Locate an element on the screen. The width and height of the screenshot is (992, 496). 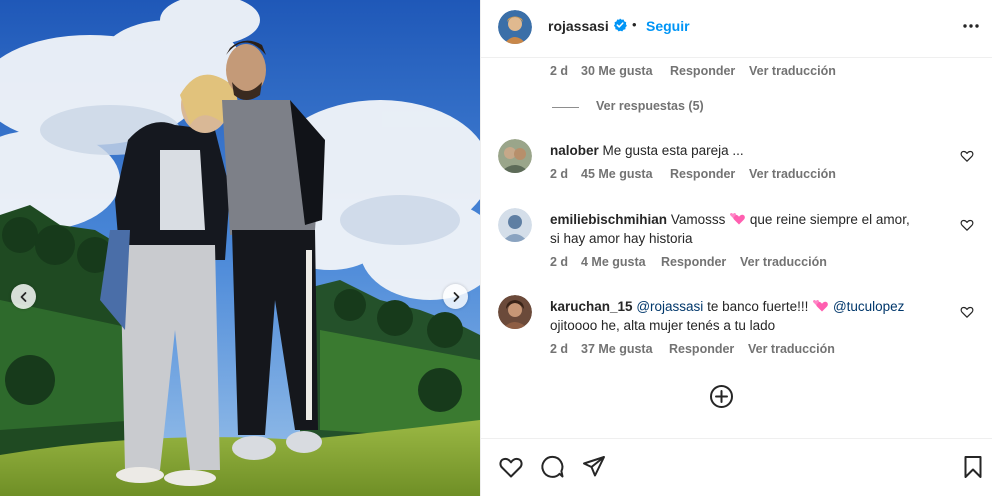
comment-body-line2: ojitoooo he, alta mujer tenés a tu lado is located at coordinates (663, 325).